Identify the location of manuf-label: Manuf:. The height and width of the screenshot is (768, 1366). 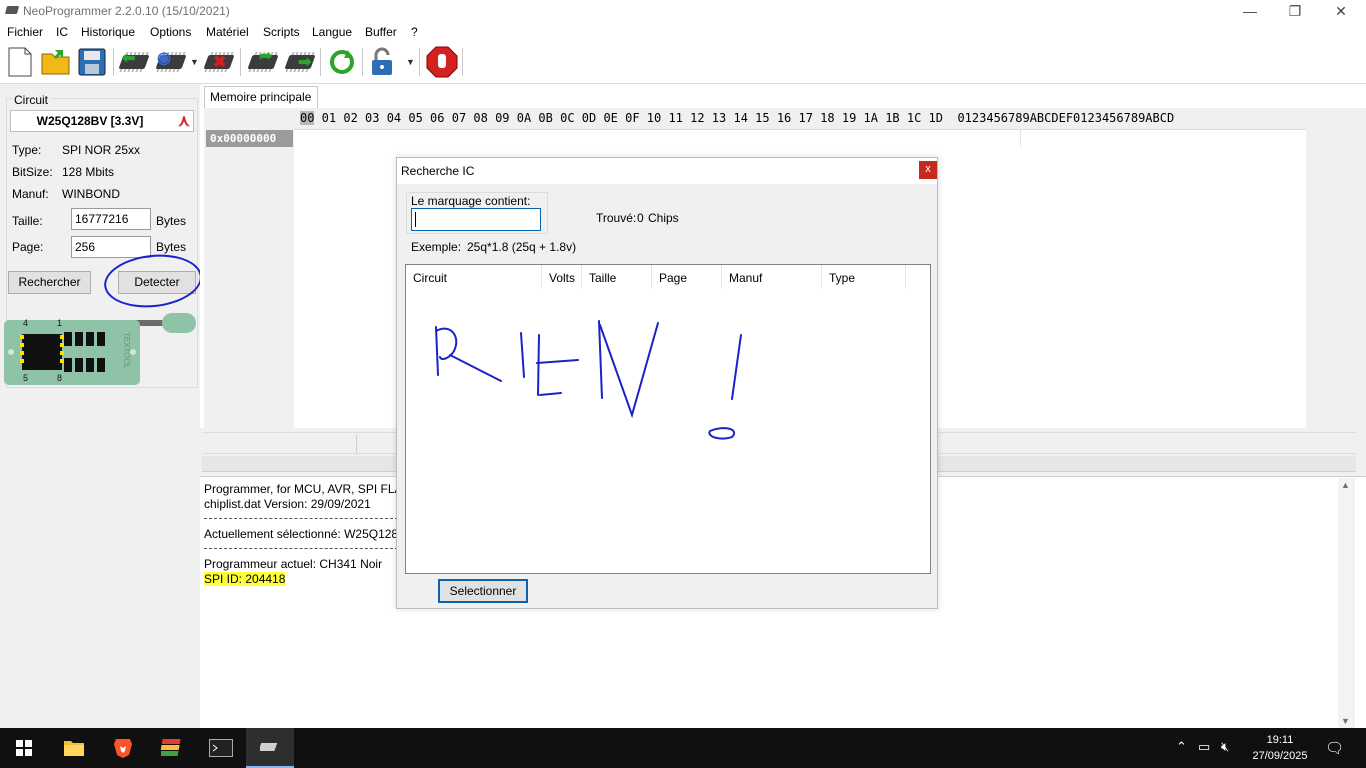
(30, 194).